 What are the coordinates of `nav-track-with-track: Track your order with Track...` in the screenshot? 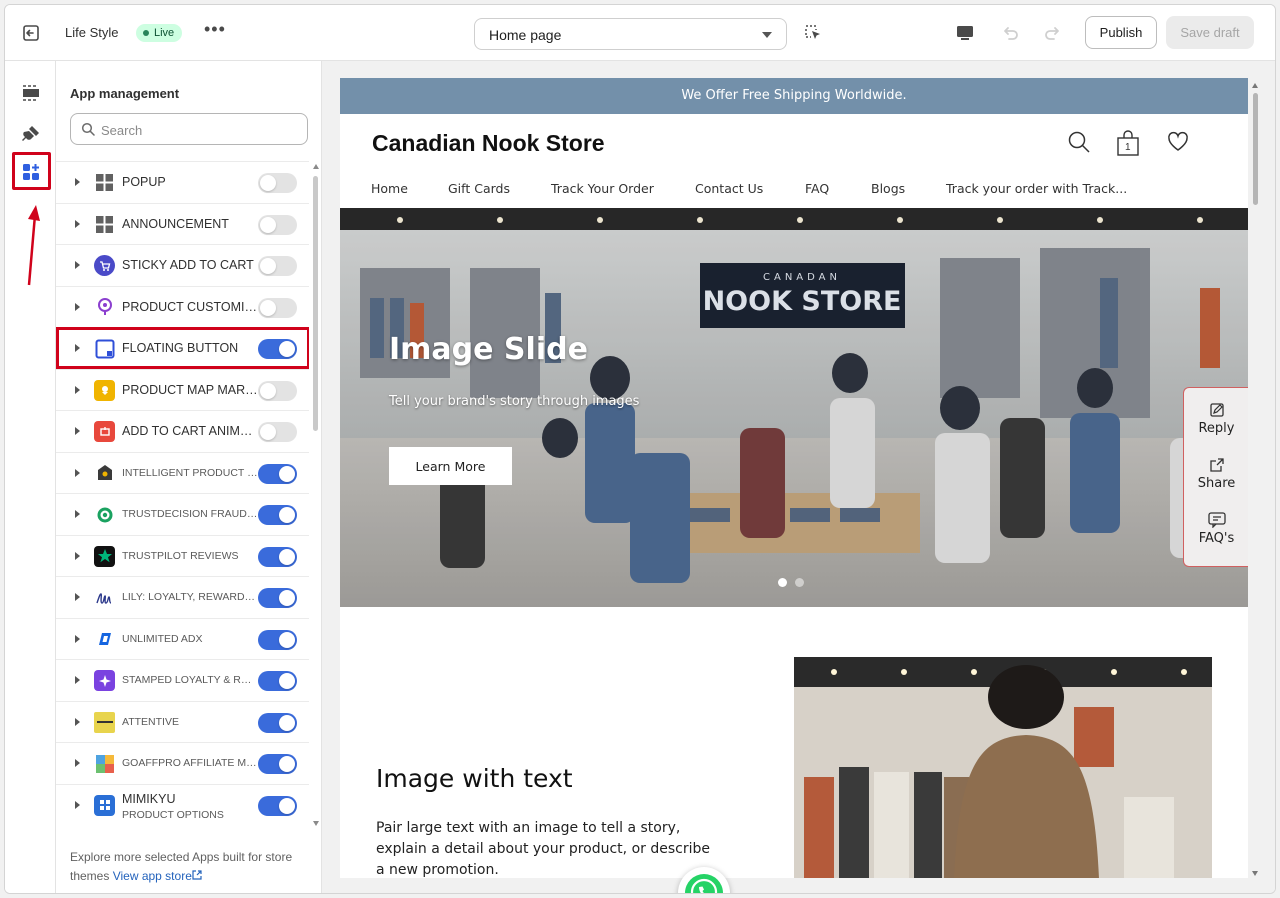 It's located at (1036, 188).